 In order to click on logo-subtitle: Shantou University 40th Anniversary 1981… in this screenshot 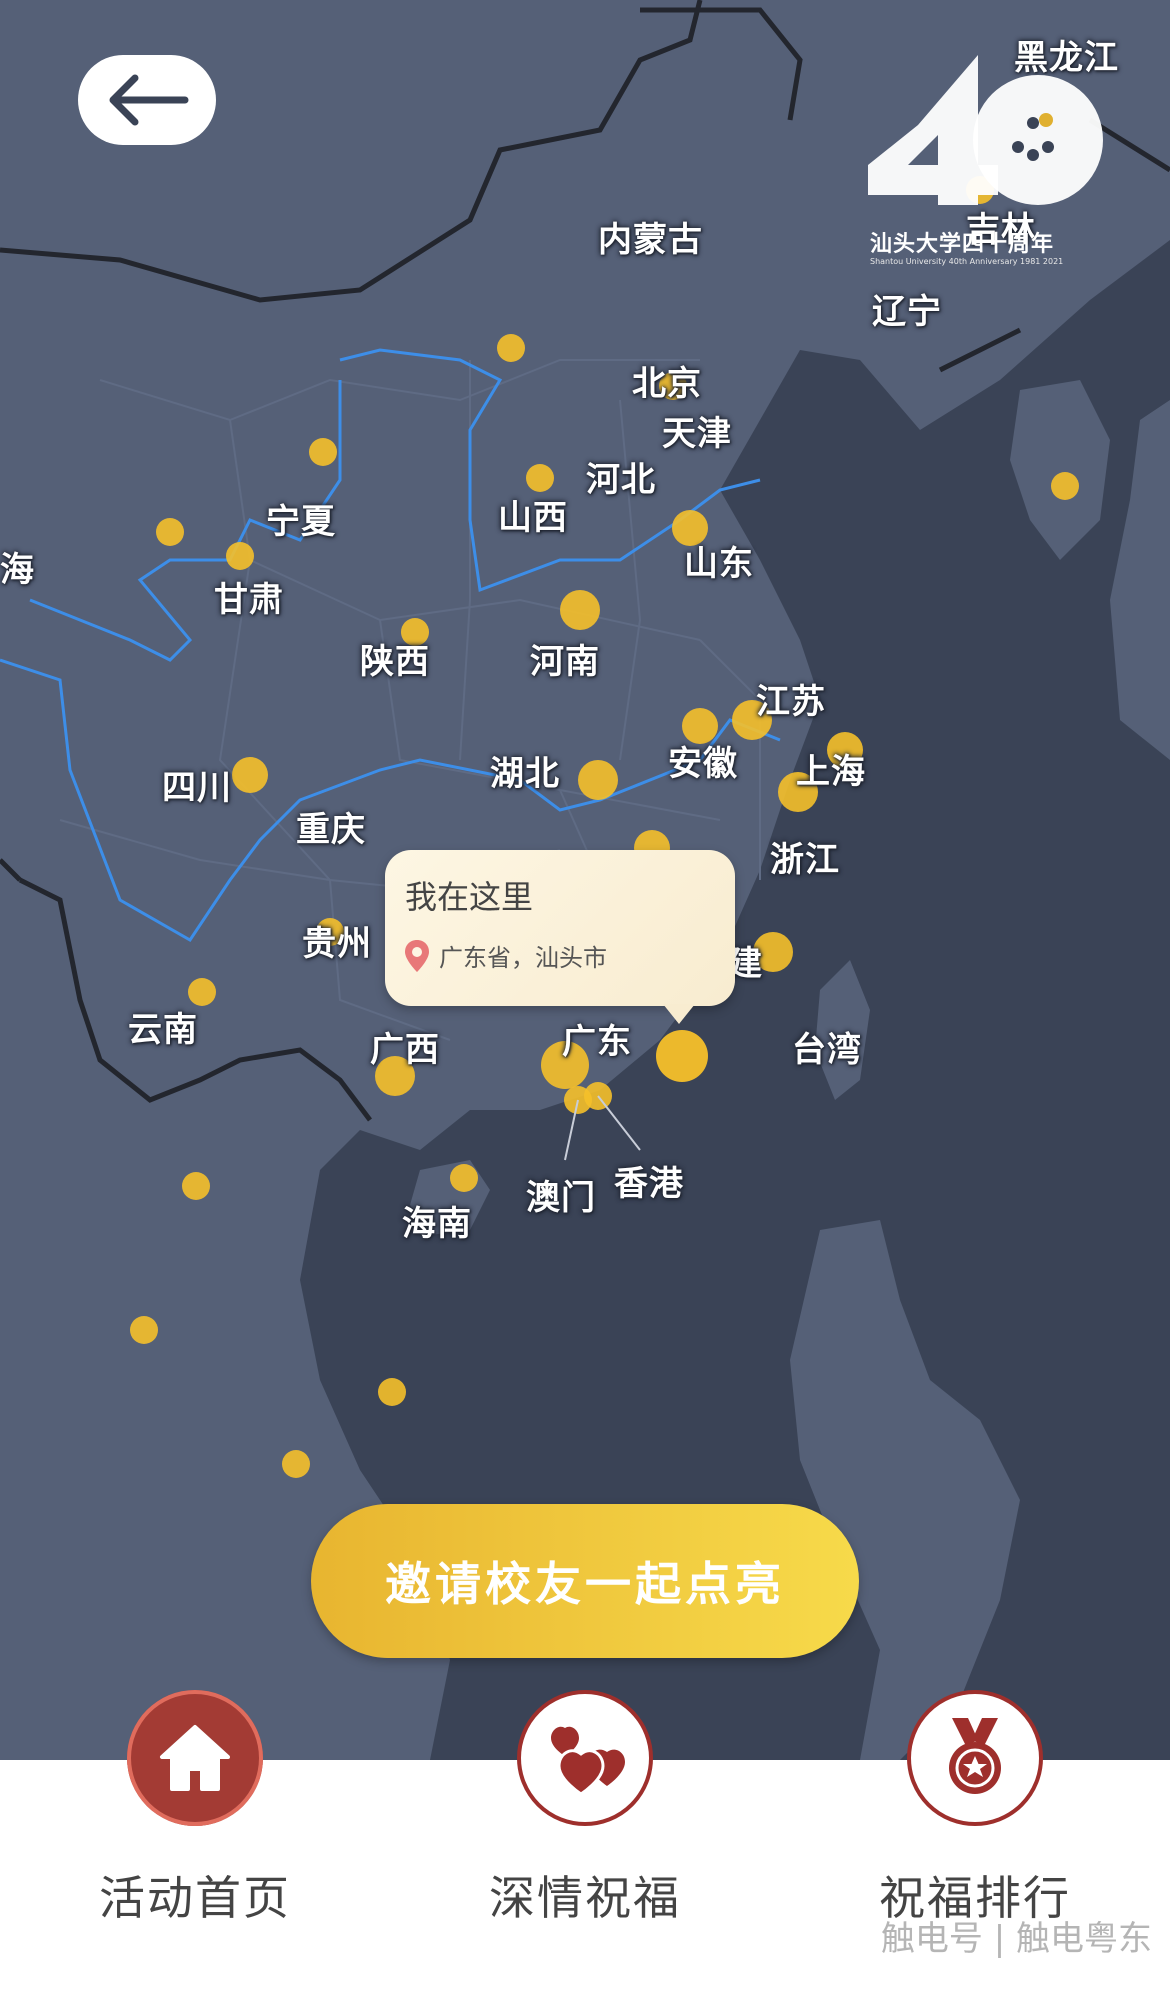, I will do `click(967, 261)`.